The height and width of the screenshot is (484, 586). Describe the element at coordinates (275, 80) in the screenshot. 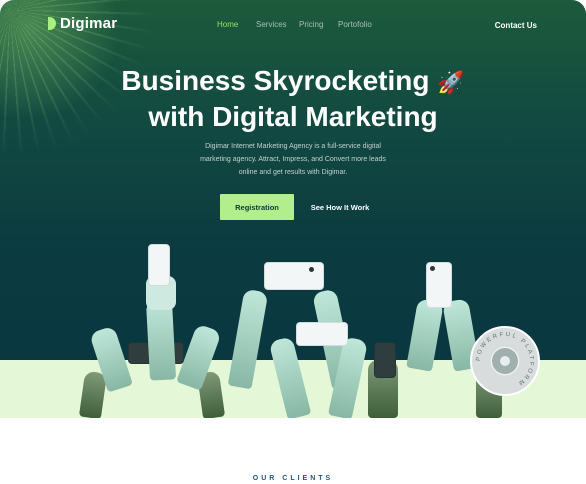

I see `hero-title-line1: Business Skyrocketing` at that location.